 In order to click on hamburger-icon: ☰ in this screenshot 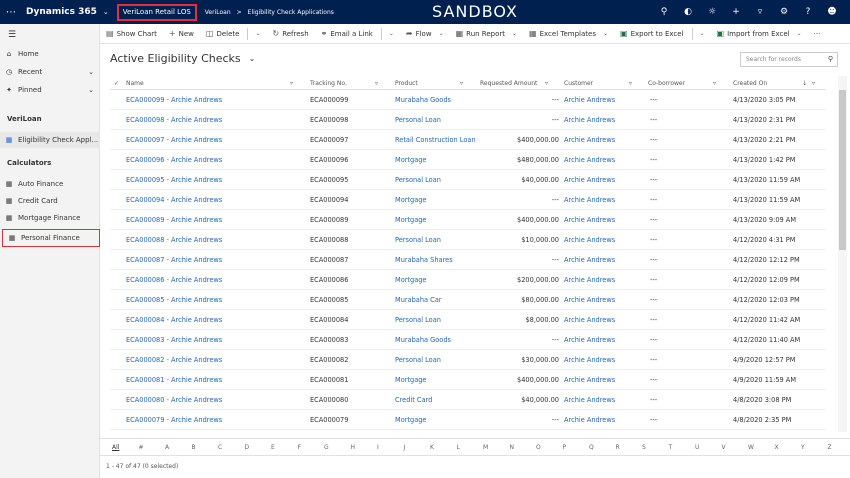, I will do `click(12, 35)`.